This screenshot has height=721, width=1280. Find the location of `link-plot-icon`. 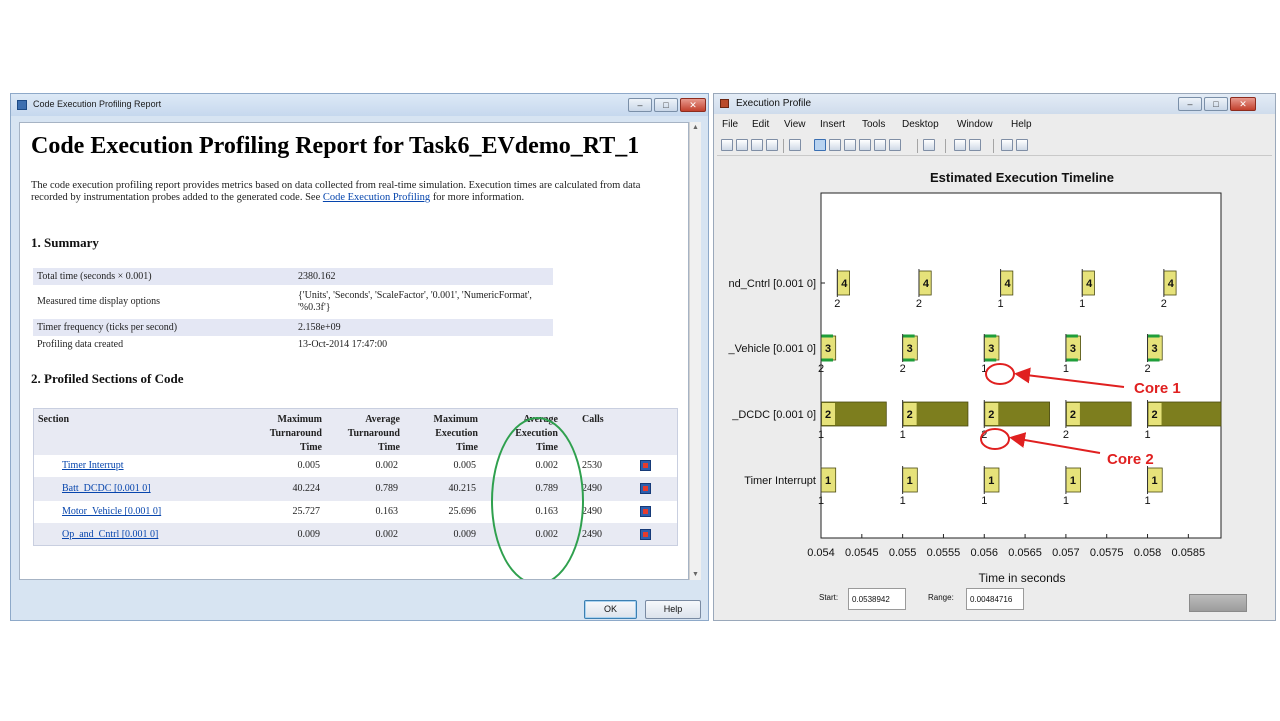

link-plot-icon is located at coordinates (929, 145).